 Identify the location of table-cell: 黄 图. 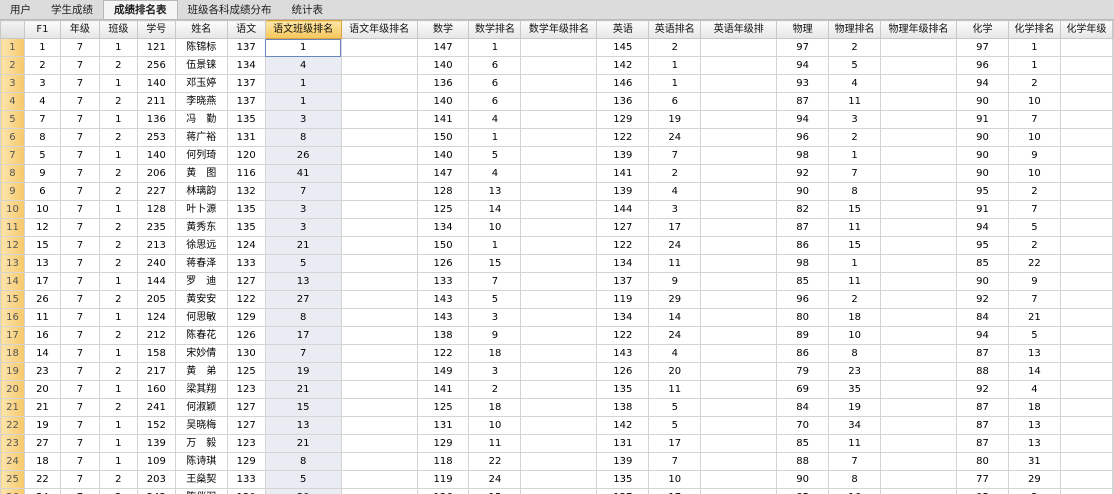
(201, 173).